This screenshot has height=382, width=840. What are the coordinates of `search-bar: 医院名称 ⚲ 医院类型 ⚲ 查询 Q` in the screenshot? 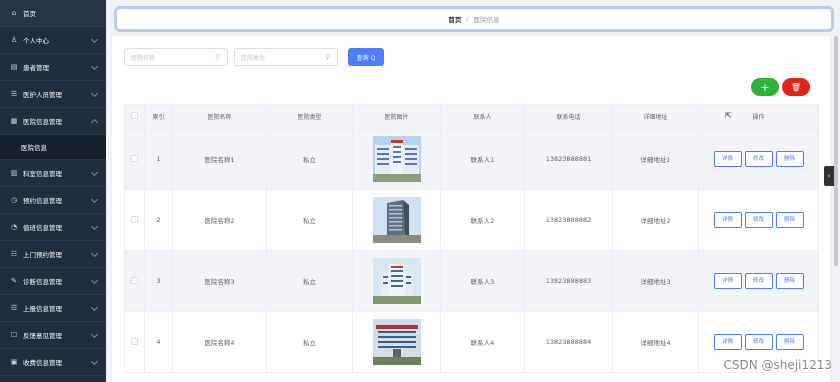 It's located at (254, 57).